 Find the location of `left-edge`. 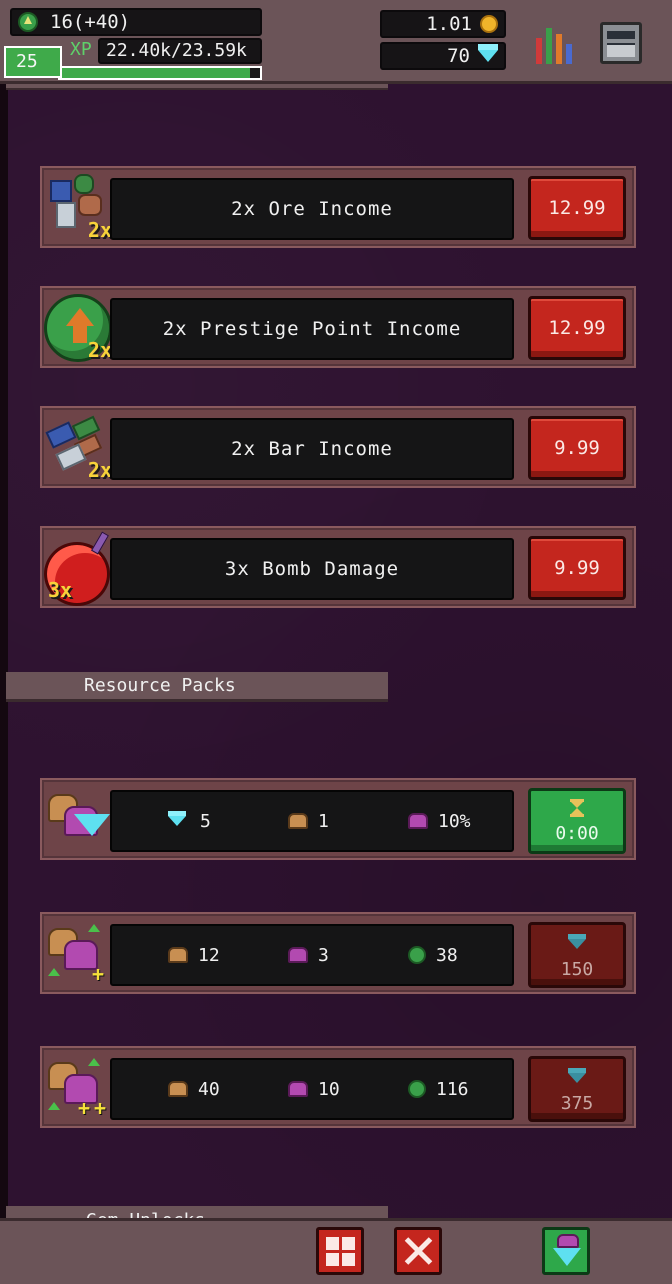

left-edge is located at coordinates (4, 642).